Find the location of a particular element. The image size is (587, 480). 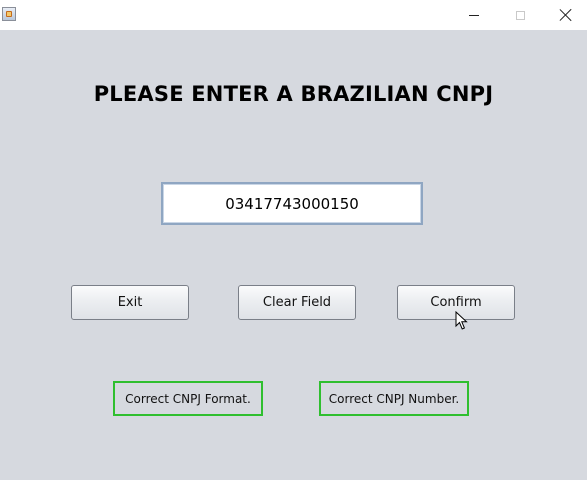

minimize-icon is located at coordinates (474, 15).